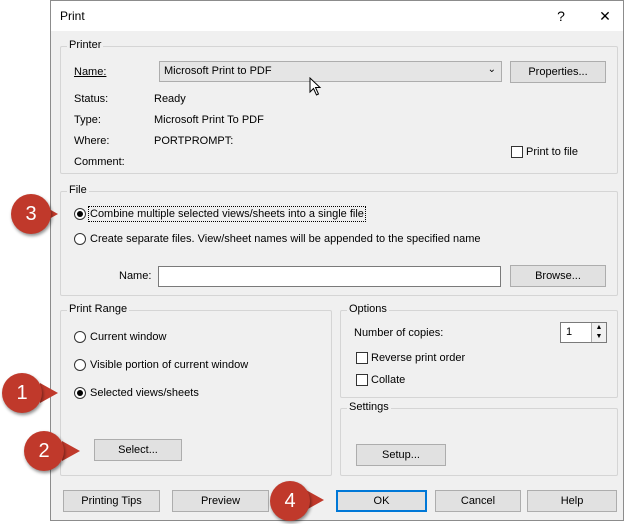 Image resolution: width=629 pixels, height=524 pixels. What do you see at coordinates (22, 393) in the screenshot?
I see `marker-1: 1` at bounding box center [22, 393].